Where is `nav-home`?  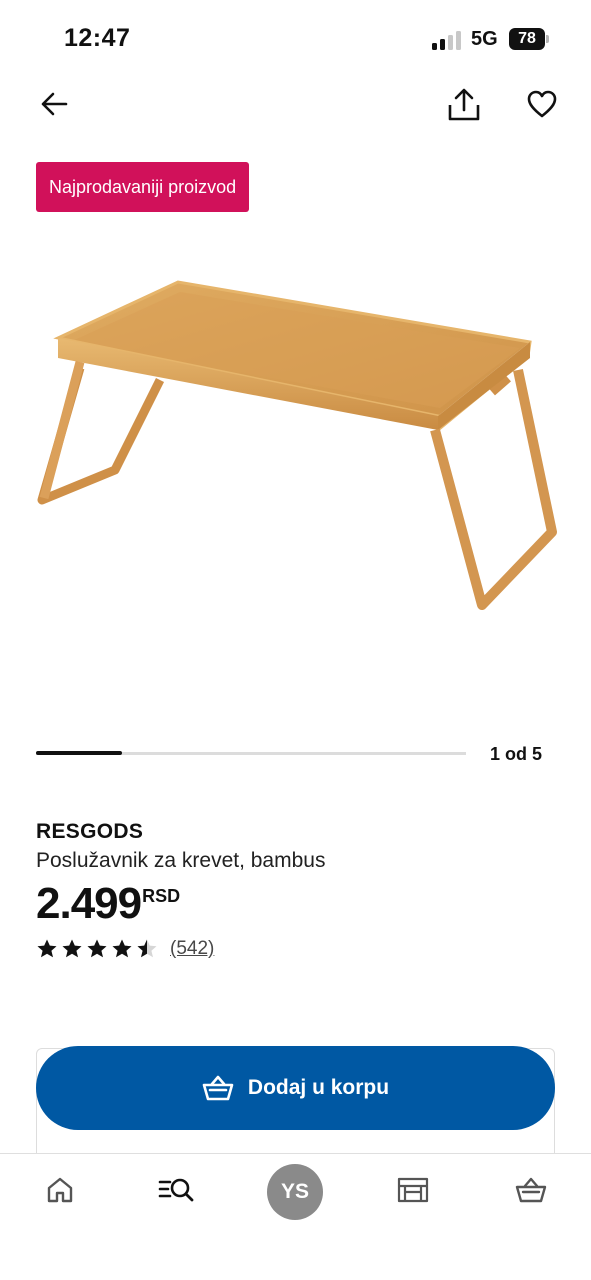 nav-home is located at coordinates (60, 1190).